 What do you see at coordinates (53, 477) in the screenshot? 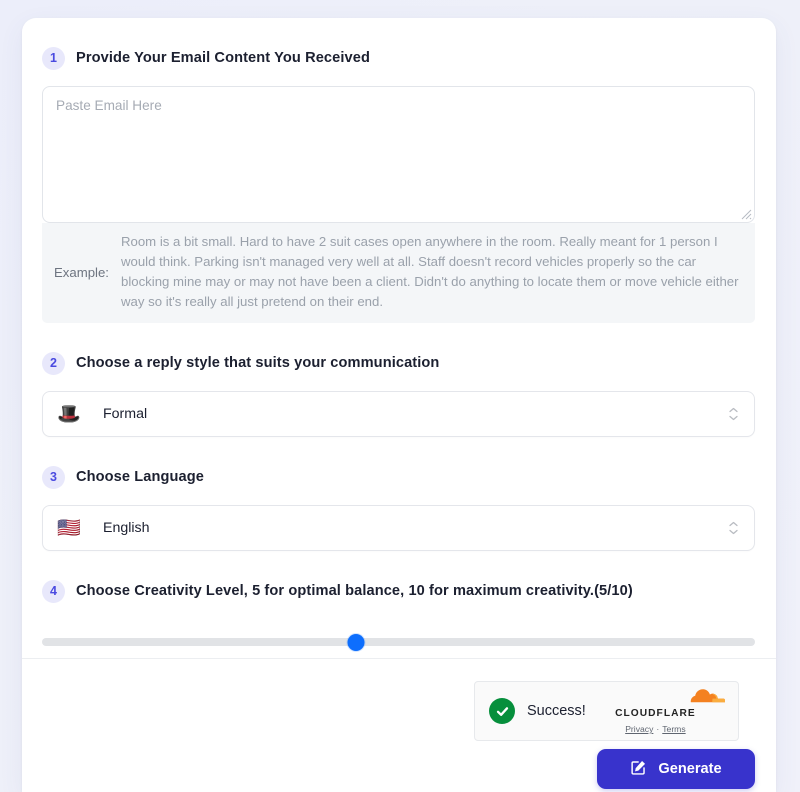
I see `step-3-badge: 3` at bounding box center [53, 477].